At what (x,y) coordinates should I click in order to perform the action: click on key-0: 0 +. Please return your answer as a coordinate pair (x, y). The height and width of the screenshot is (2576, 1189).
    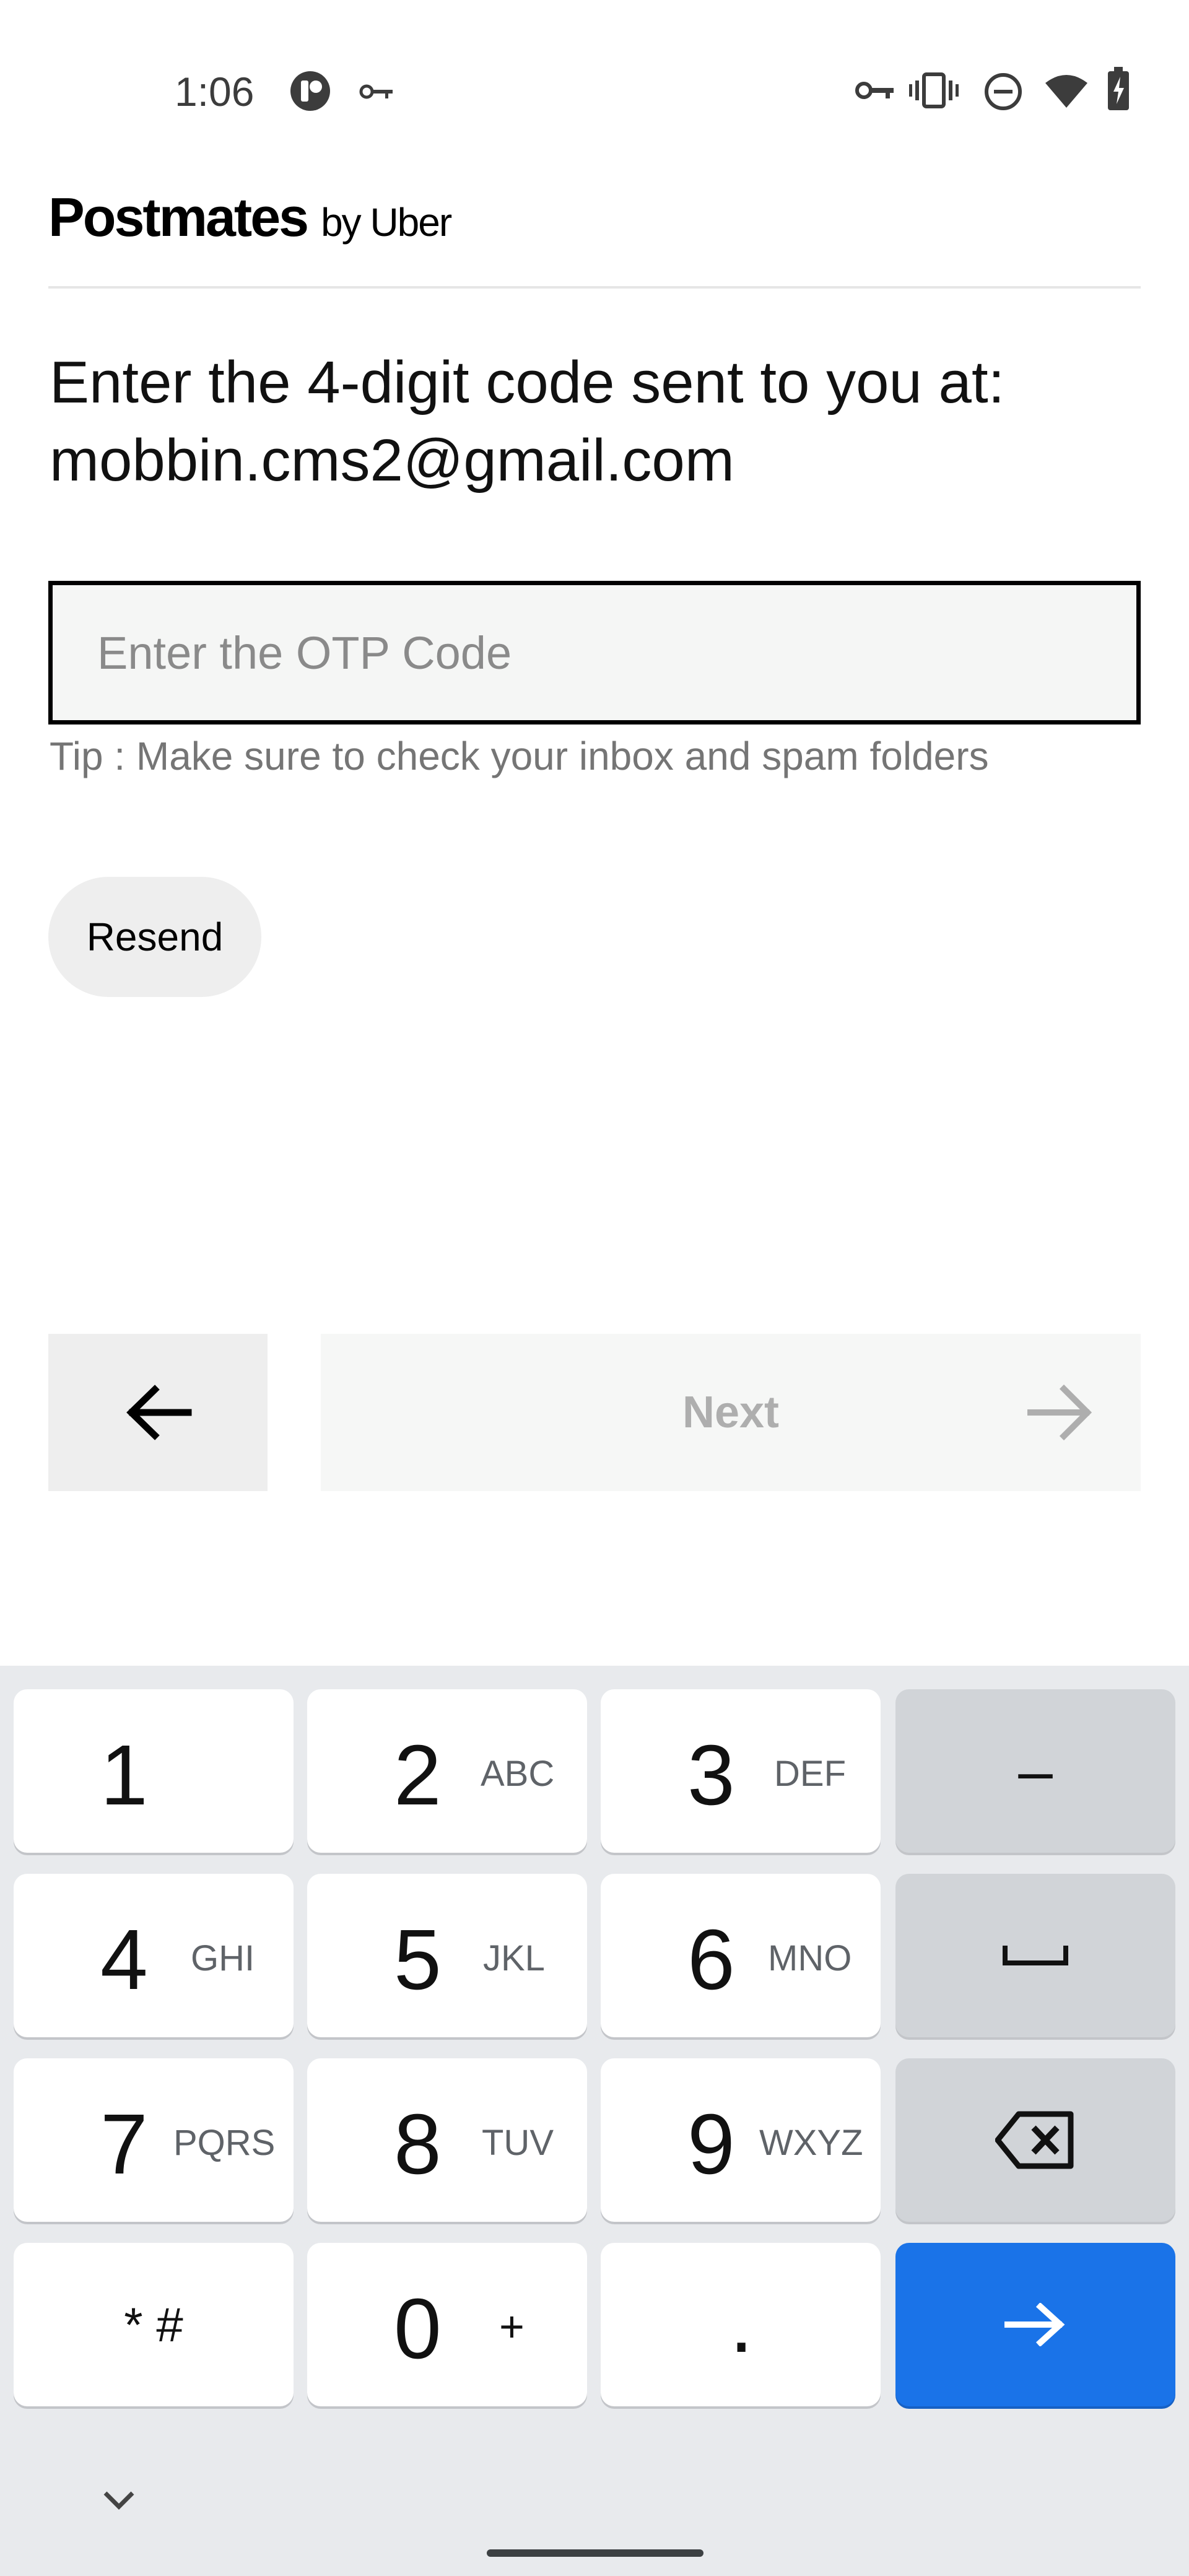
    Looking at the image, I should click on (447, 2324).